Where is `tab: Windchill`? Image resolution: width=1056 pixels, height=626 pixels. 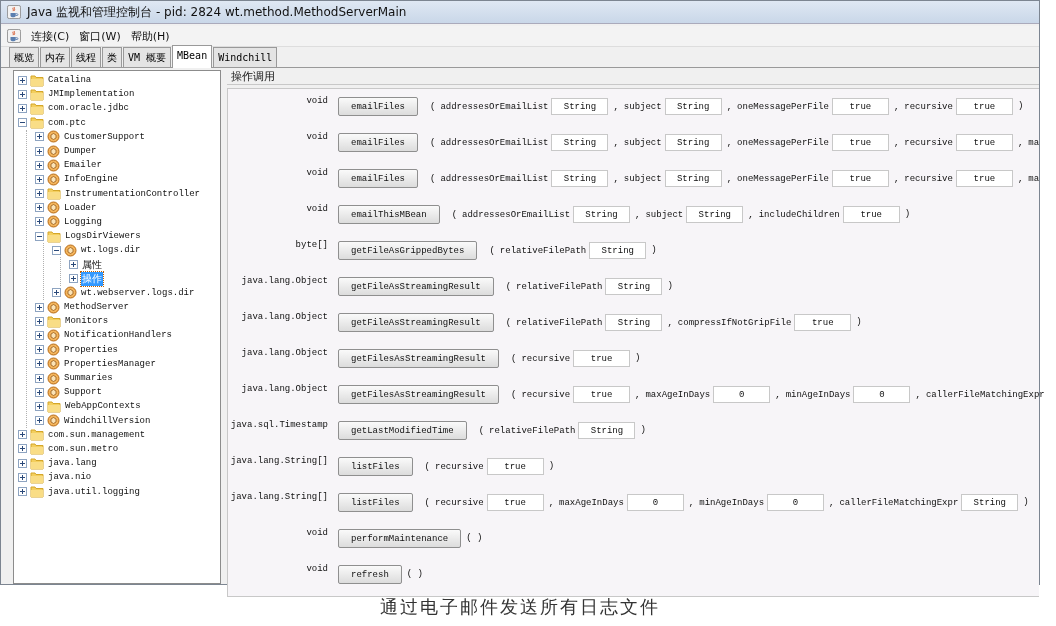 tab: Windchill is located at coordinates (245, 57).